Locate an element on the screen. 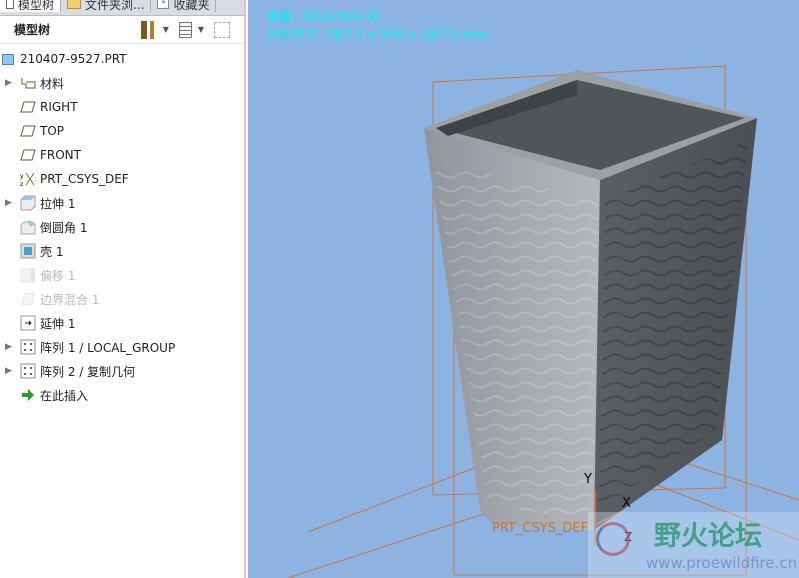 The image size is (799, 578). round-icon is located at coordinates (28, 227).